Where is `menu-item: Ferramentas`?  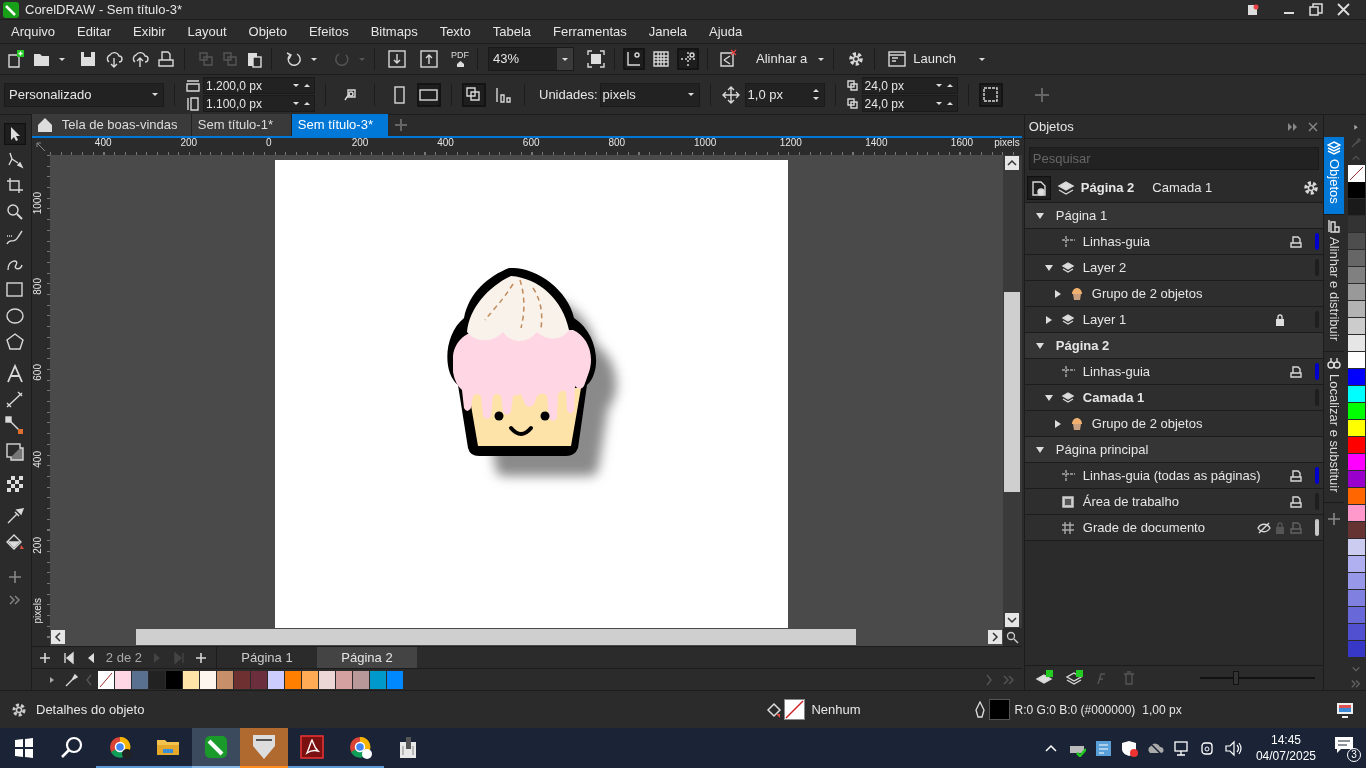 menu-item: Ferramentas is located at coordinates (590, 31).